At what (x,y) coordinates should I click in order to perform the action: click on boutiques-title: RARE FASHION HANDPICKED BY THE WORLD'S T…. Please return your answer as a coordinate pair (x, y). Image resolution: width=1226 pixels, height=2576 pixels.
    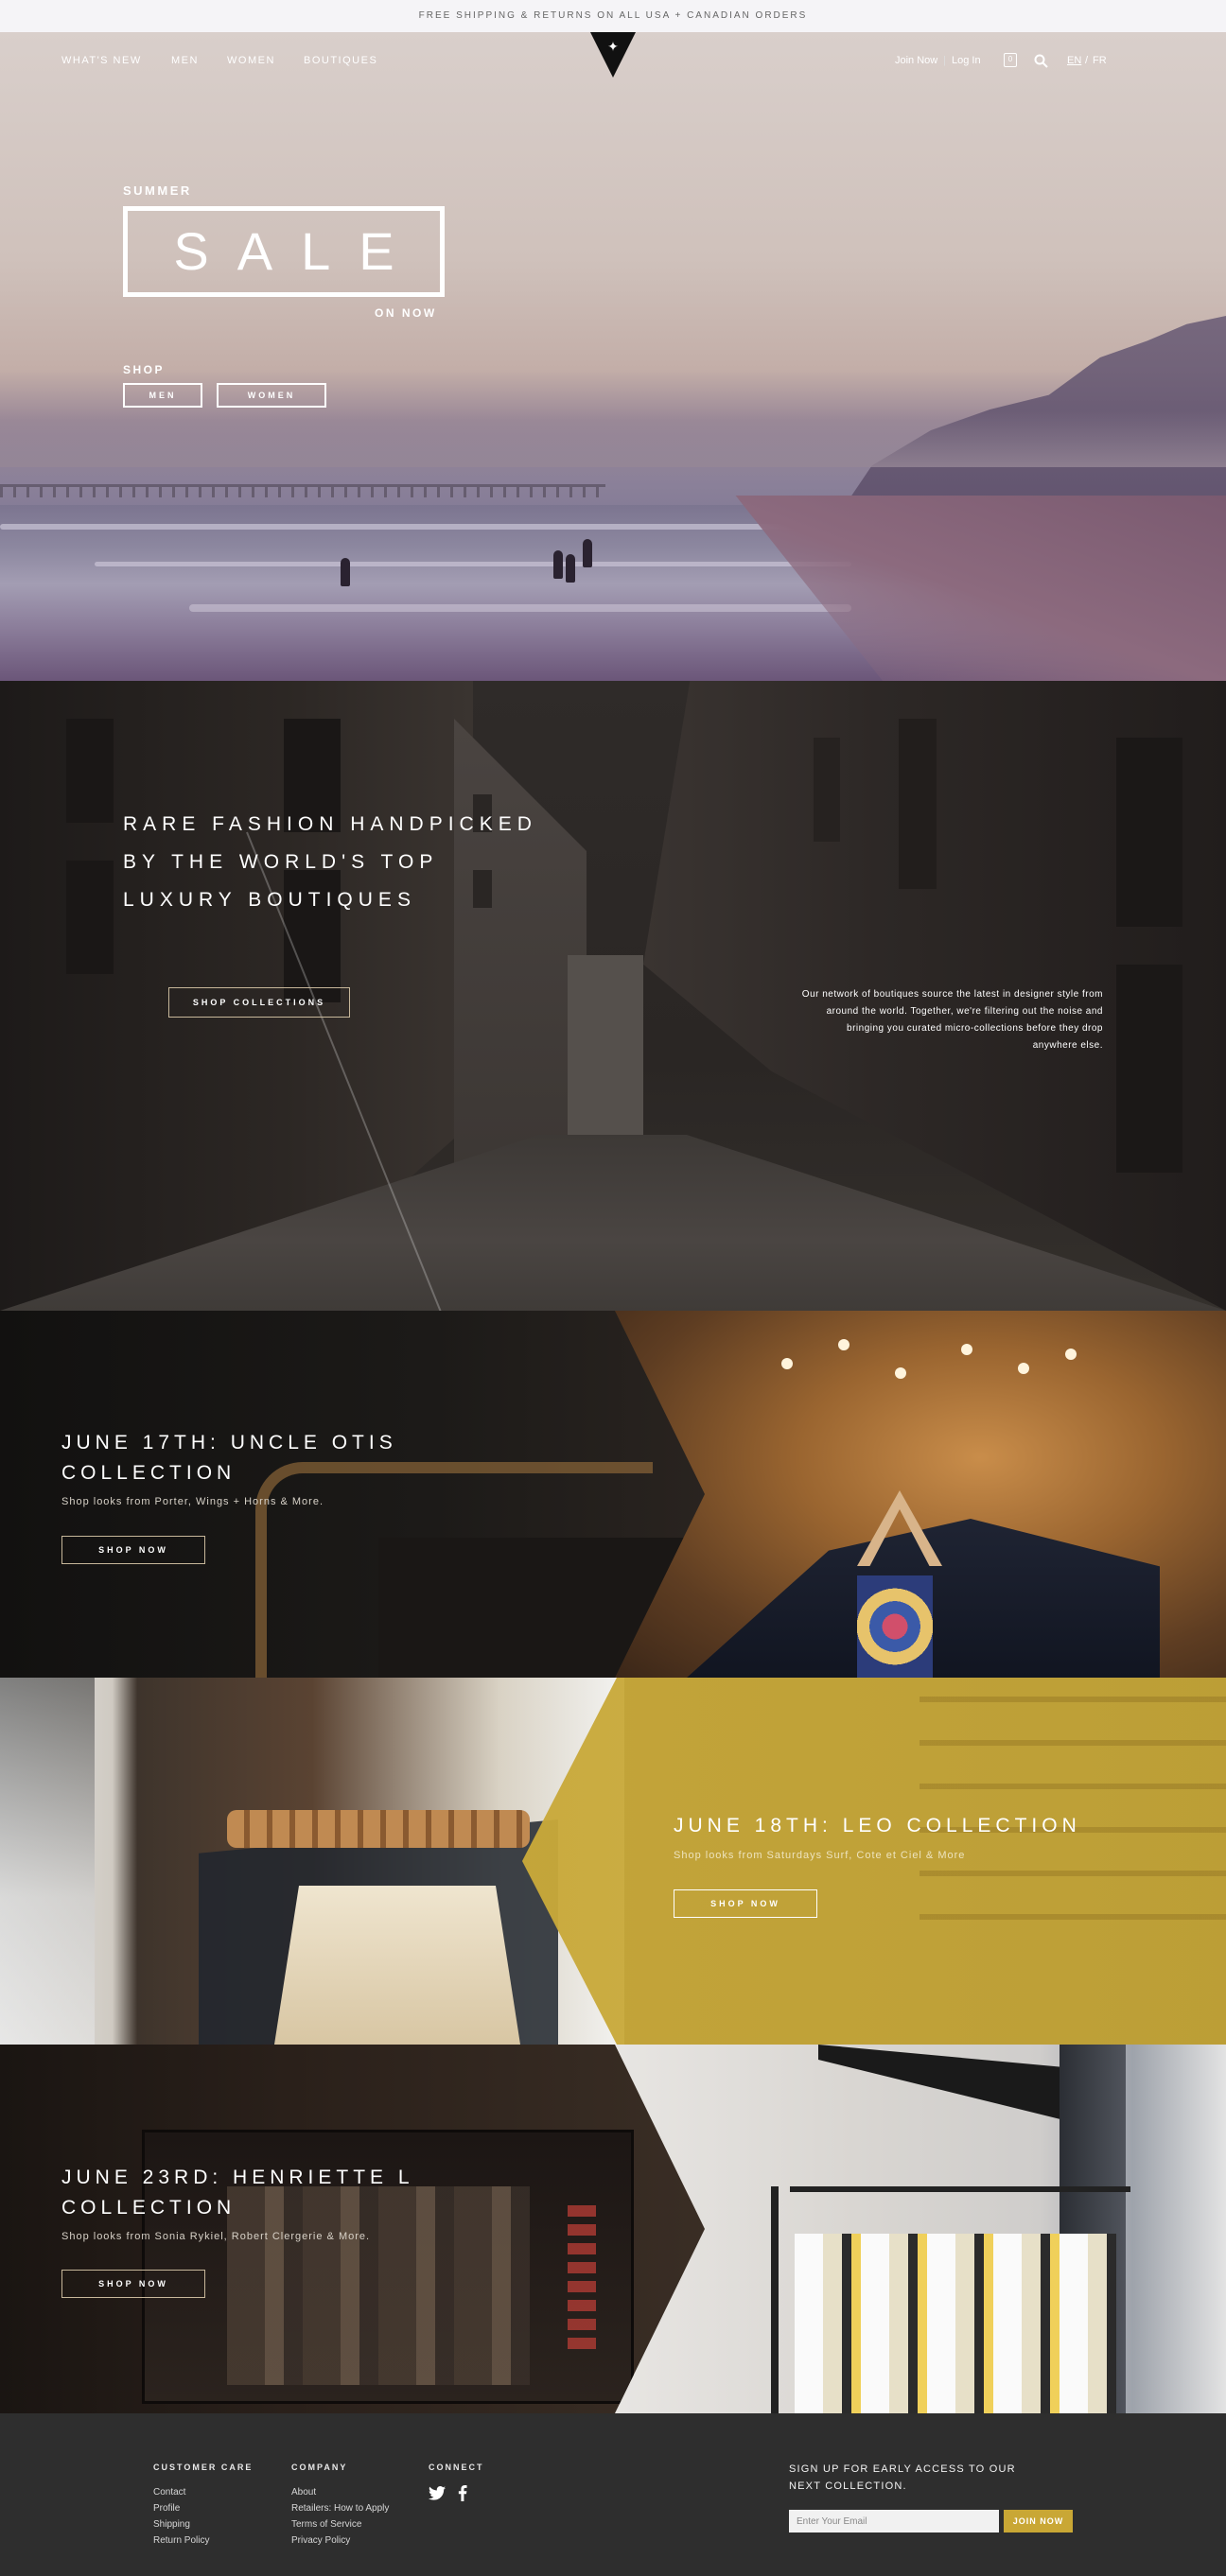
    Looking at the image, I should click on (330, 862).